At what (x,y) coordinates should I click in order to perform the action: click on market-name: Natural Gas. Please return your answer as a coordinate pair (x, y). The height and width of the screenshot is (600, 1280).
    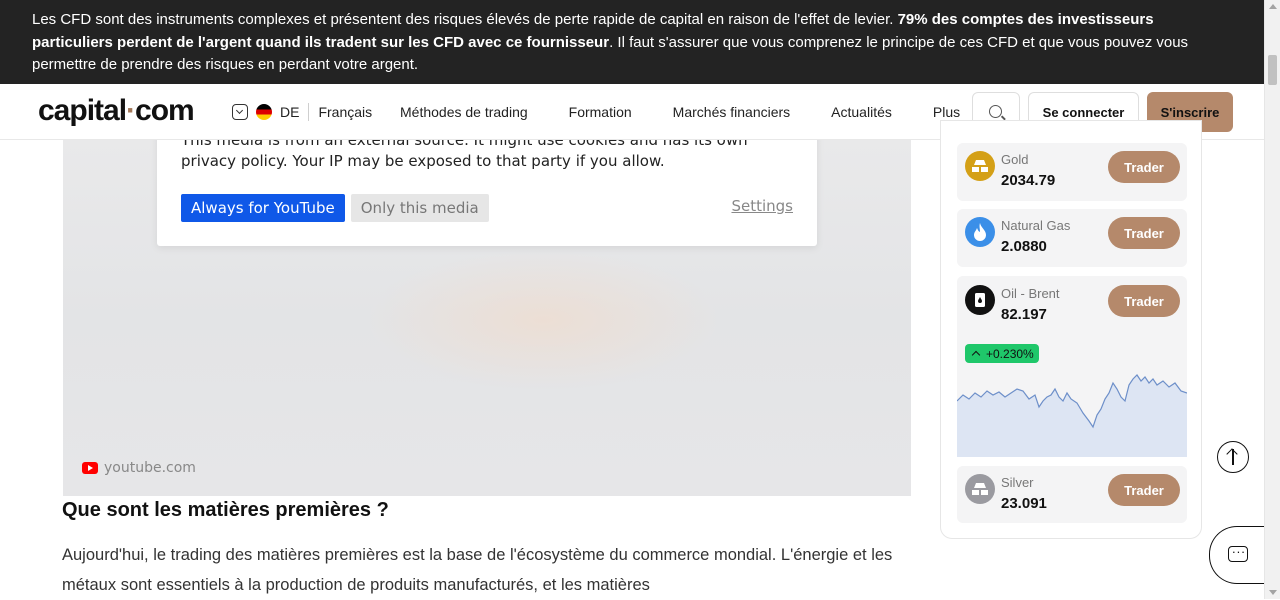
    Looking at the image, I should click on (1036, 225).